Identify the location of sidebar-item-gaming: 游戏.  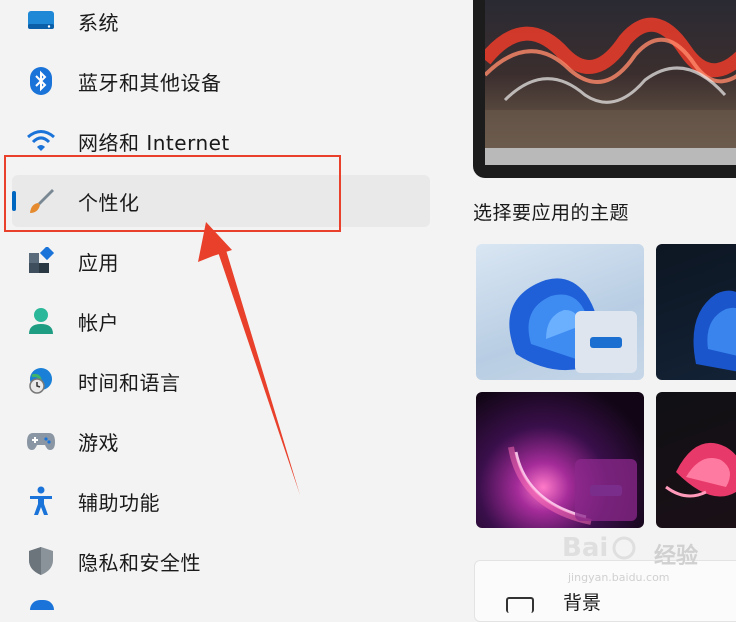
(221, 441).